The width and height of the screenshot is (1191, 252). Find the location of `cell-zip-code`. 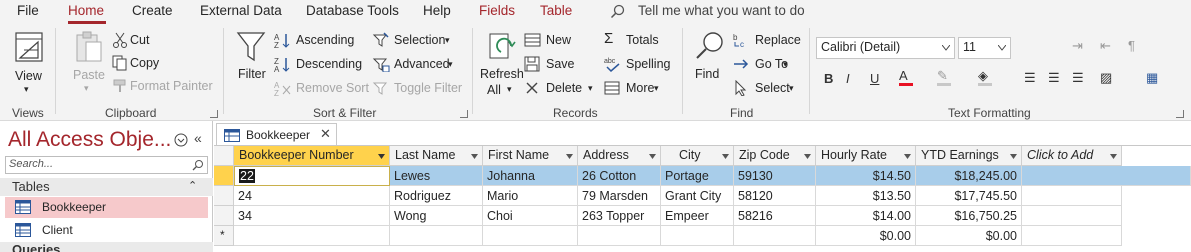

cell-zip-code is located at coordinates (775, 236).